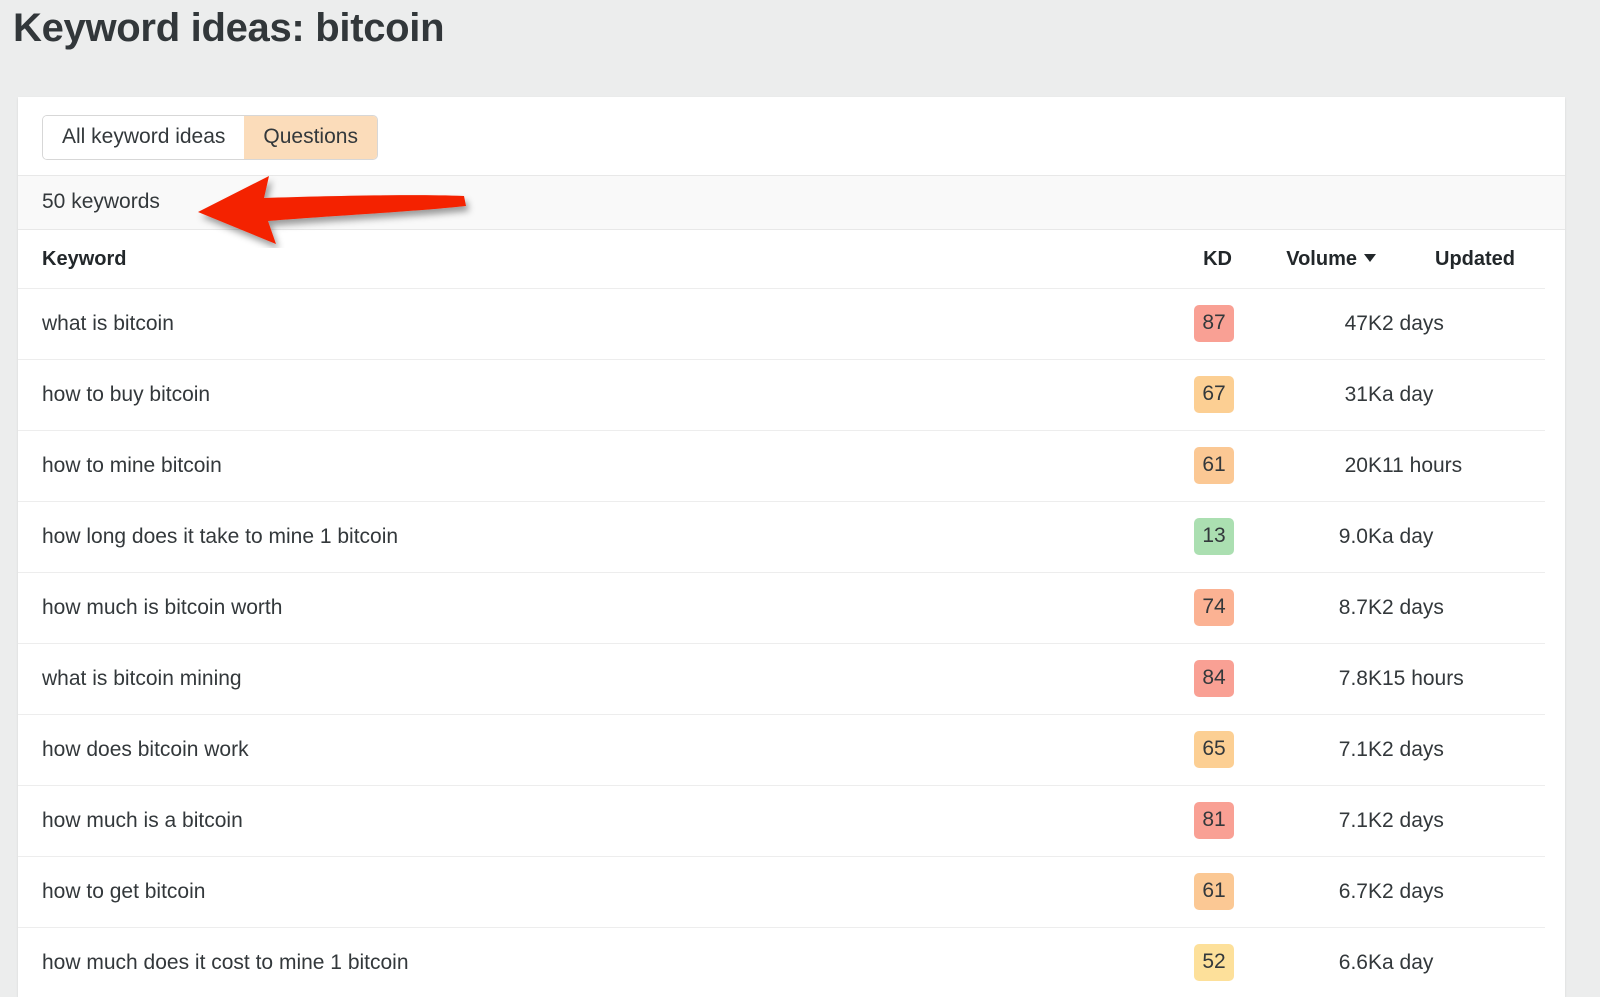 Image resolution: width=1600 pixels, height=997 pixels. I want to click on keyword-count-bar: 50 keywords, so click(791, 203).